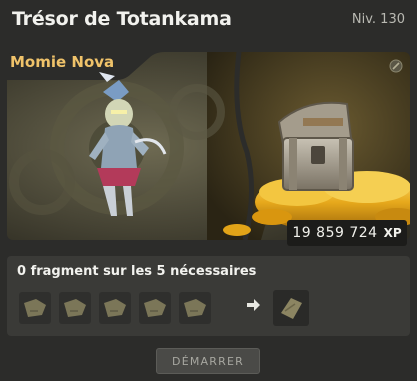 The height and width of the screenshot is (381, 417). Describe the element at coordinates (253, 305) in the screenshot. I see `arrow-right-icon` at that location.